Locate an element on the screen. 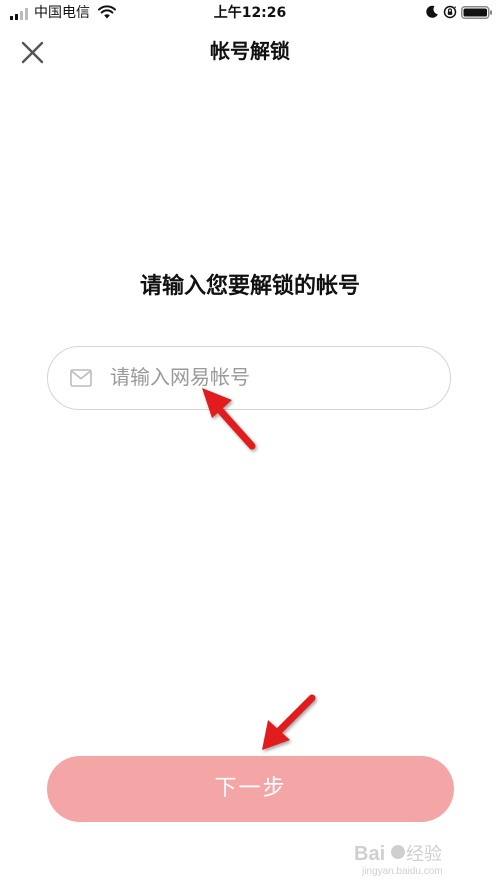 Image resolution: width=500 pixels, height=889 pixels. account-field is located at coordinates (249, 378).